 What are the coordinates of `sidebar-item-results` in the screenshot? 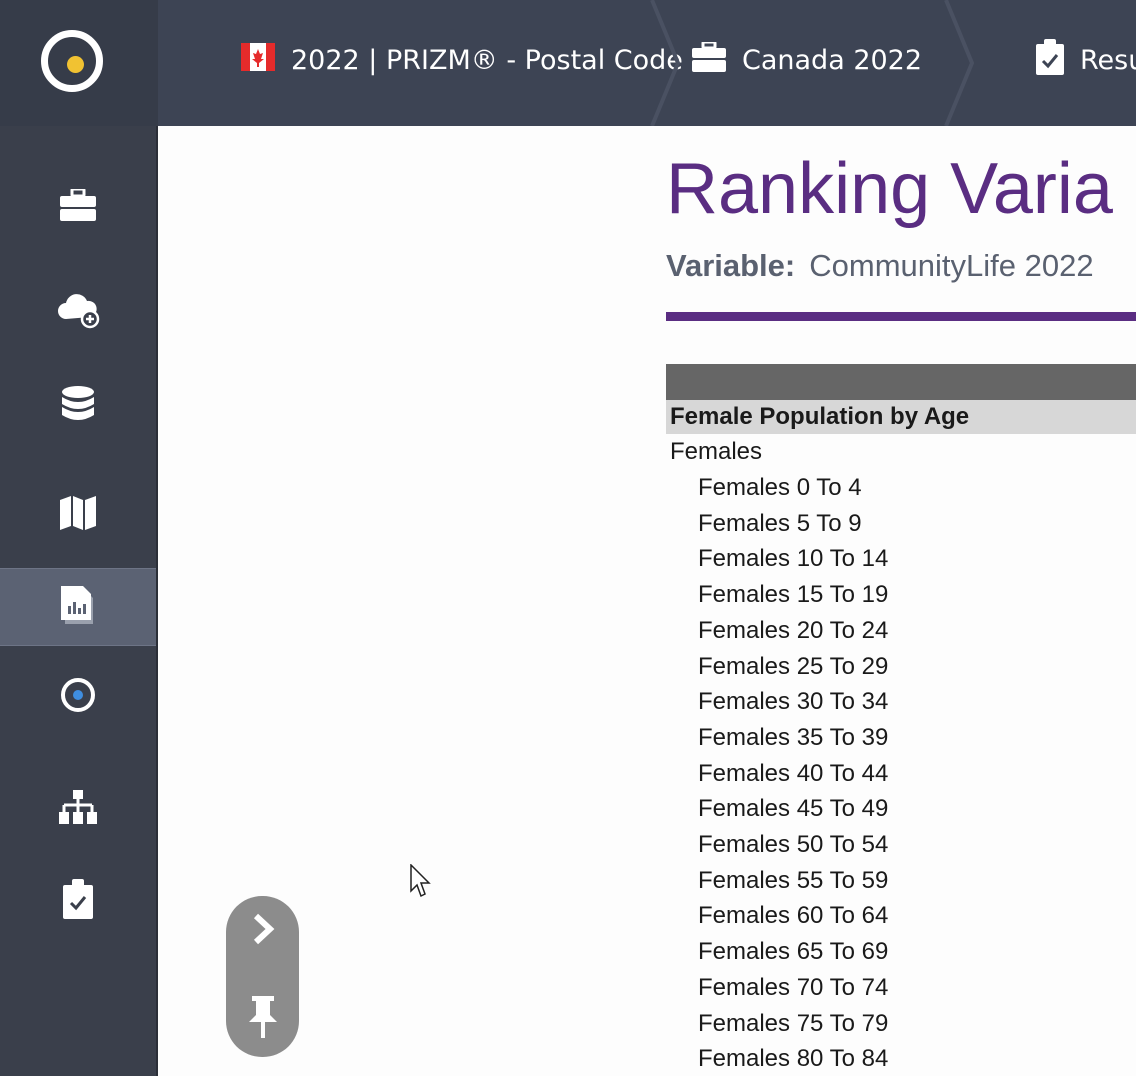 It's located at (78, 901).